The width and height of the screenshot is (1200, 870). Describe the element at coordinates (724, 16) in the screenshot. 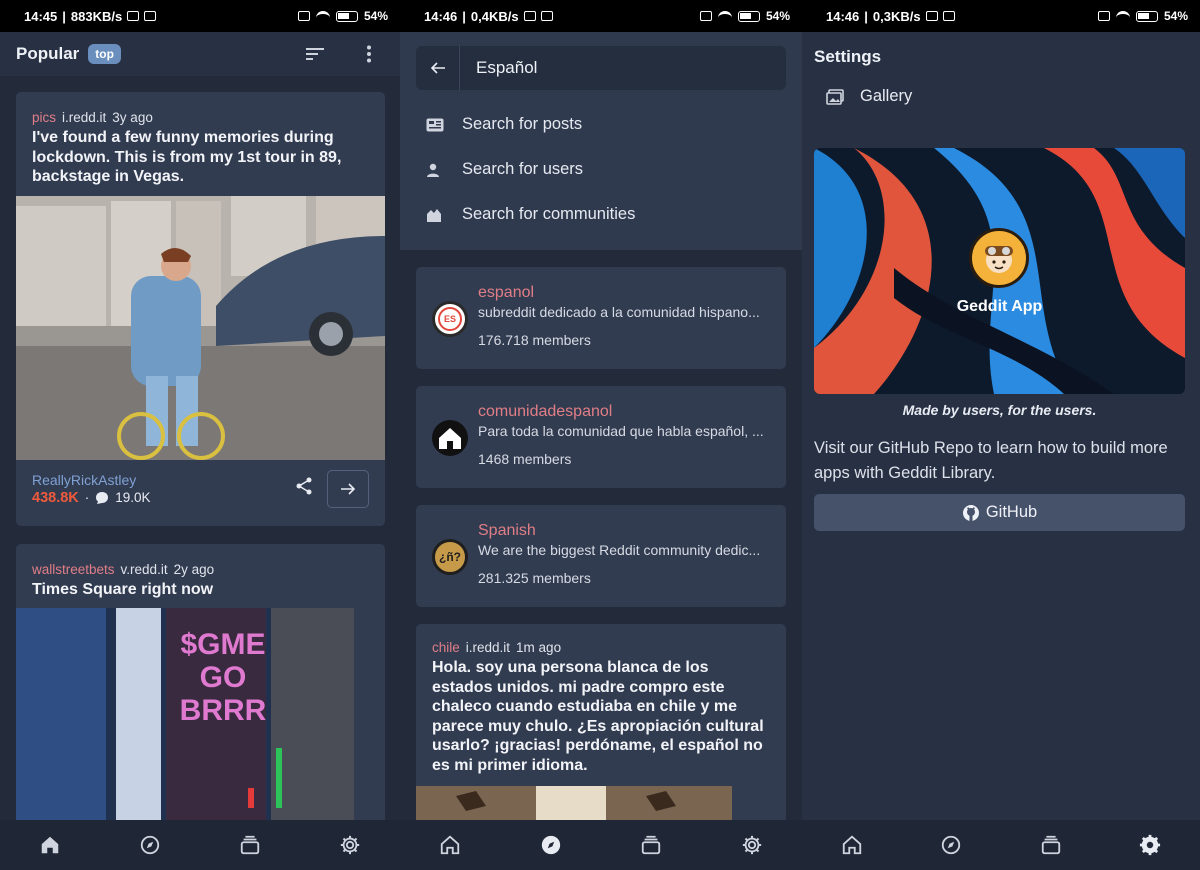

I see `wifi-icon` at that location.